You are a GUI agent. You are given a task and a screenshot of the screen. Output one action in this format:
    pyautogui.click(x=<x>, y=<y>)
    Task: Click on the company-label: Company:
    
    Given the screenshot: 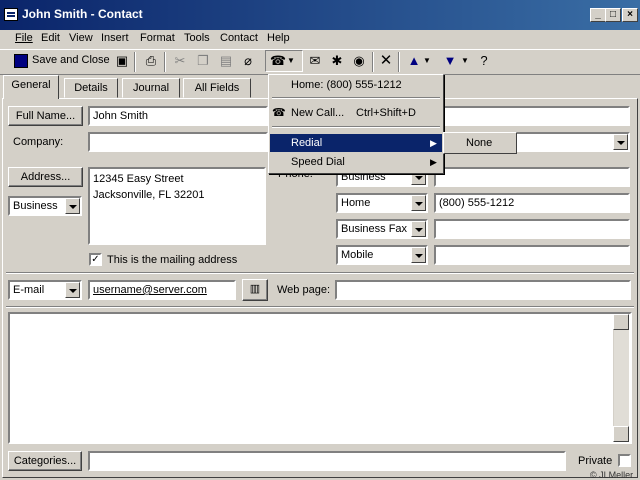 What is the action you would take?
    pyautogui.click(x=38, y=142)
    